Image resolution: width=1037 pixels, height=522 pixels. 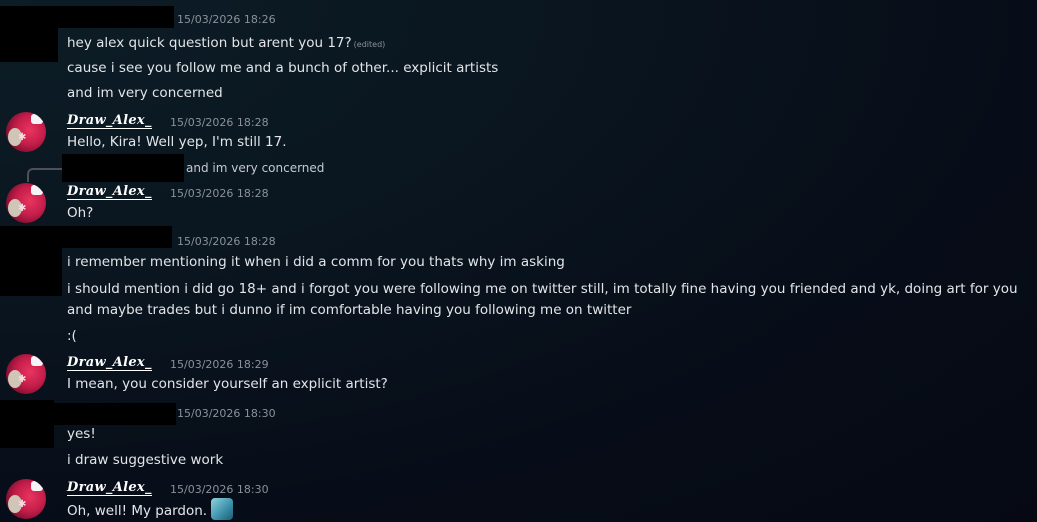 What do you see at coordinates (123, 168) in the screenshot?
I see `redacted-reply-avatar` at bounding box center [123, 168].